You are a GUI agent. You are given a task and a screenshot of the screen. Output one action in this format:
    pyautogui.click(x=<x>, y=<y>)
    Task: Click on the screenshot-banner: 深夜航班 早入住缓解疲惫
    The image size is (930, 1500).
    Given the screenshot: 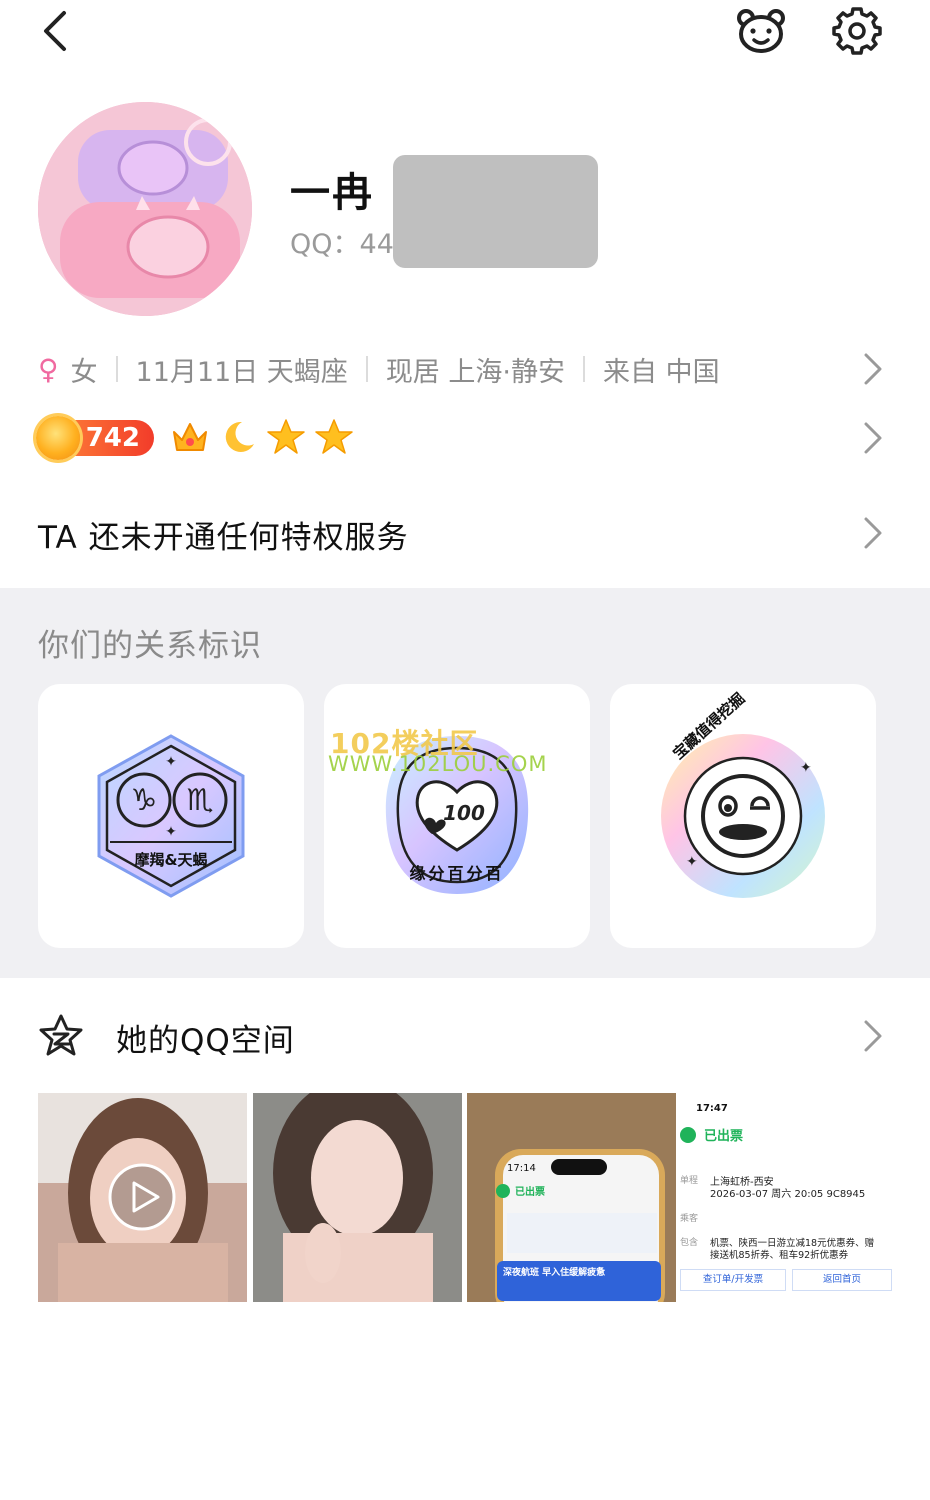 What is the action you would take?
    pyautogui.click(x=554, y=1273)
    